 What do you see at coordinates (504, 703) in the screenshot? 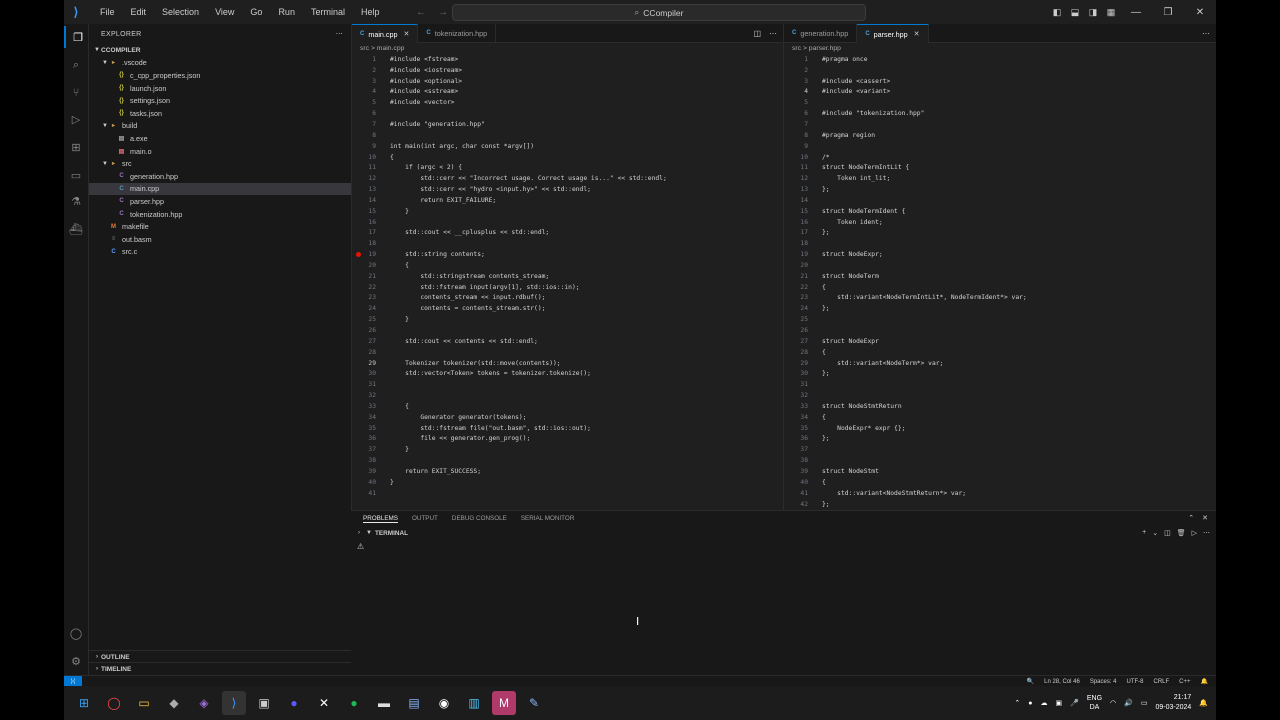
I see `app-icon: M` at bounding box center [504, 703].